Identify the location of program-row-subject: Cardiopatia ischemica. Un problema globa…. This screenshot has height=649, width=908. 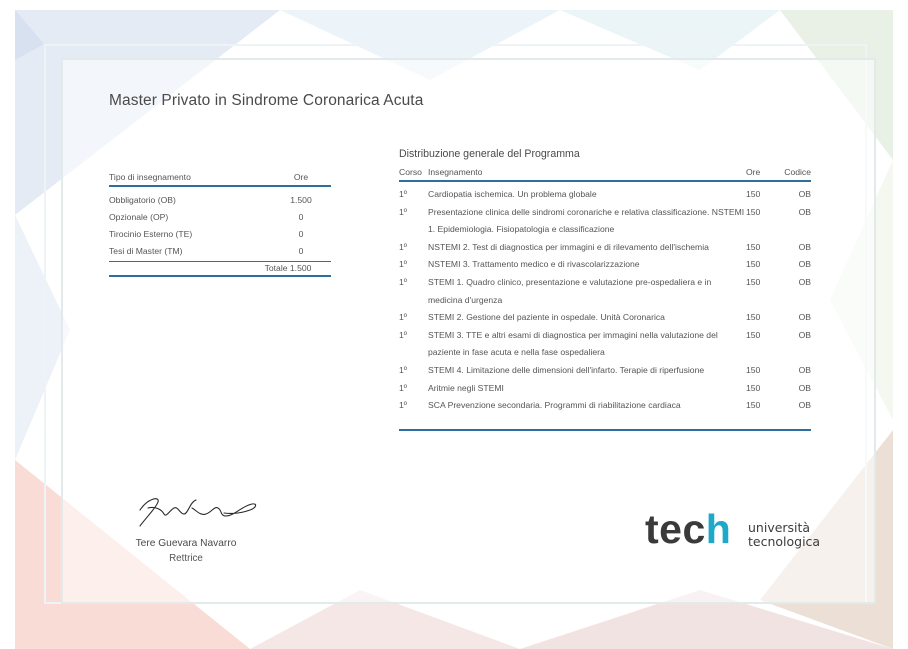
(512, 194).